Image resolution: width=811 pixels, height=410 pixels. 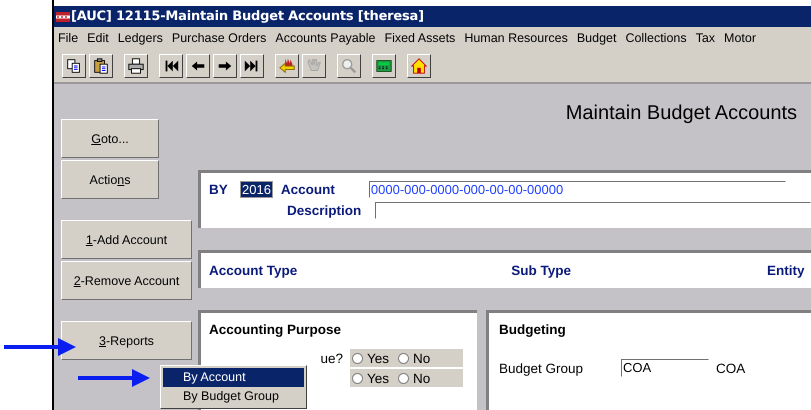 What do you see at coordinates (384, 66) in the screenshot?
I see `calculator-button` at bounding box center [384, 66].